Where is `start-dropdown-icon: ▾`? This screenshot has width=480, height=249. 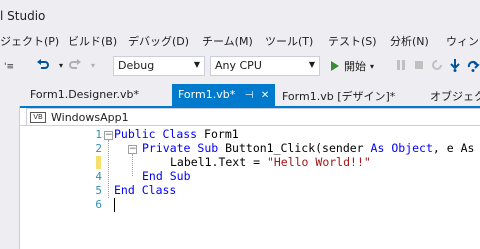 start-dropdown-icon: ▾ is located at coordinates (372, 66).